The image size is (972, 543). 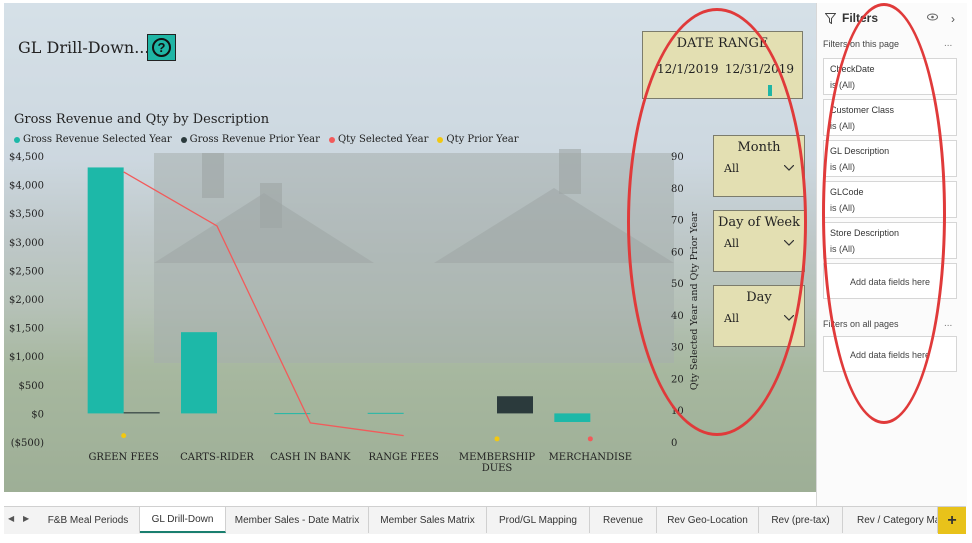 I want to click on tab-rev-pre-tax: Rev (pre-tax), so click(x=801, y=520).